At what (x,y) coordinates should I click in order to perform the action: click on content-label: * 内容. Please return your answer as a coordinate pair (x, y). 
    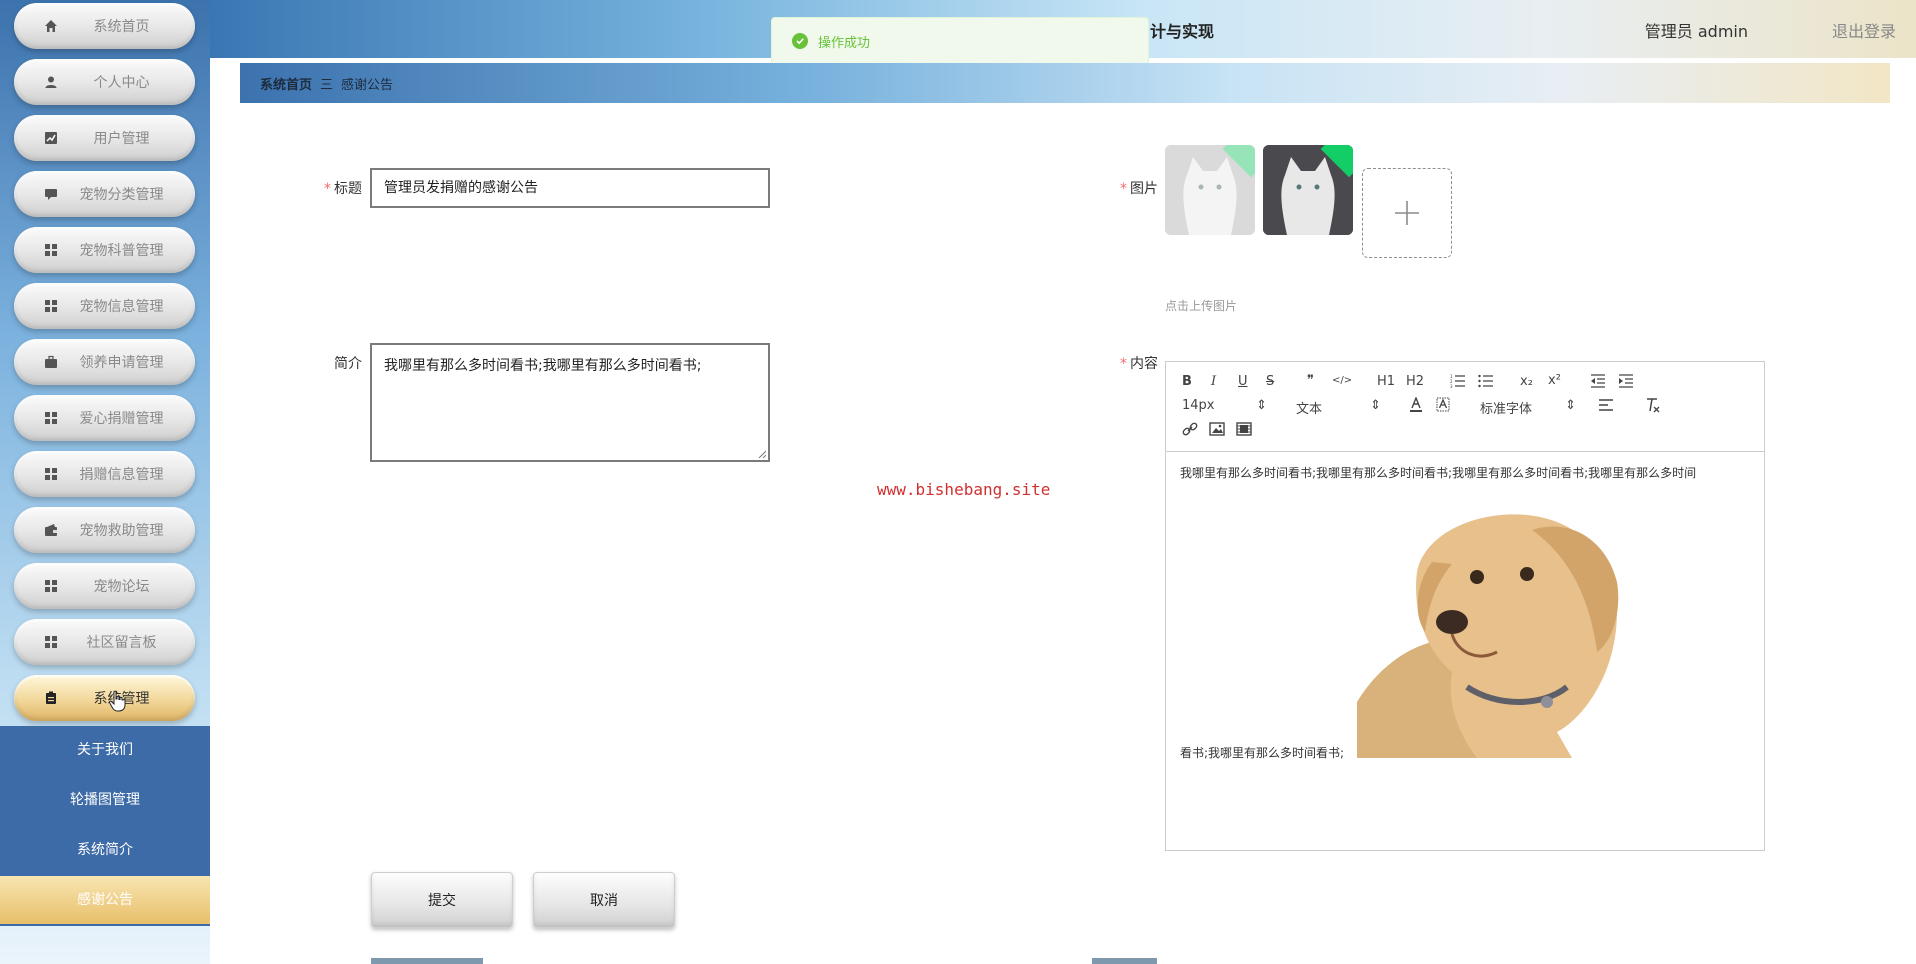
    Looking at the image, I should click on (1139, 364).